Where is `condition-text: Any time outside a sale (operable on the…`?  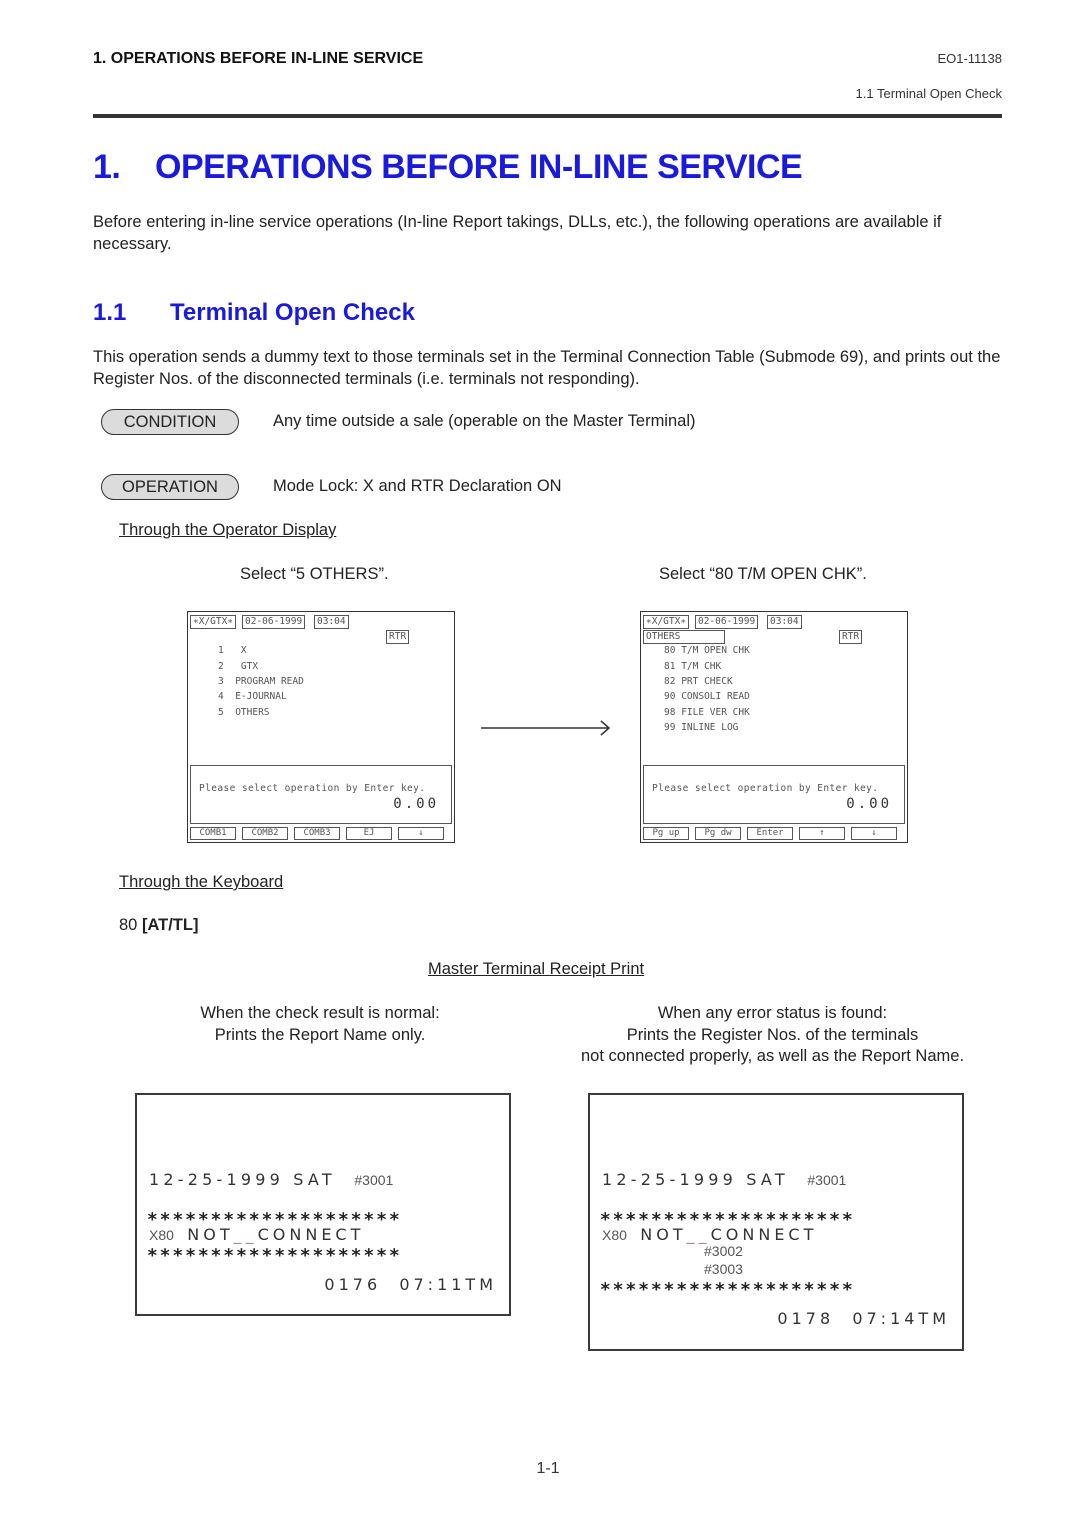 condition-text: Any time outside a sale (operable on the… is located at coordinates (484, 421).